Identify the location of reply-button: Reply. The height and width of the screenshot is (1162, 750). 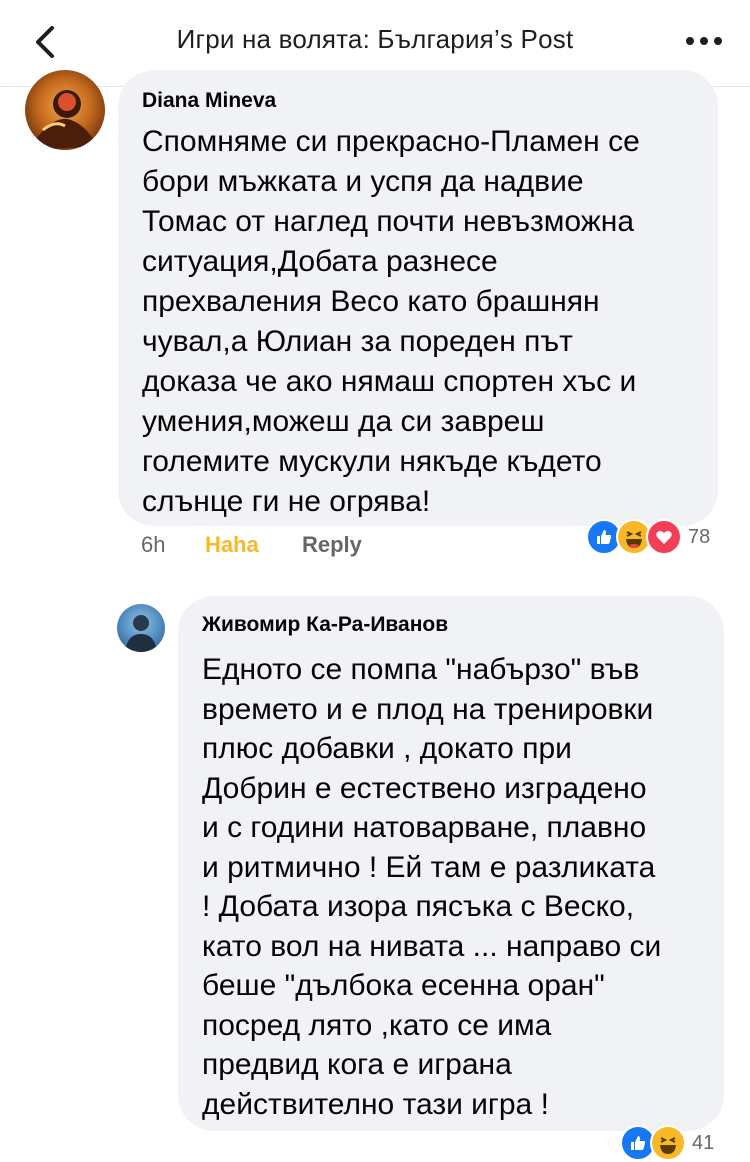
(332, 547).